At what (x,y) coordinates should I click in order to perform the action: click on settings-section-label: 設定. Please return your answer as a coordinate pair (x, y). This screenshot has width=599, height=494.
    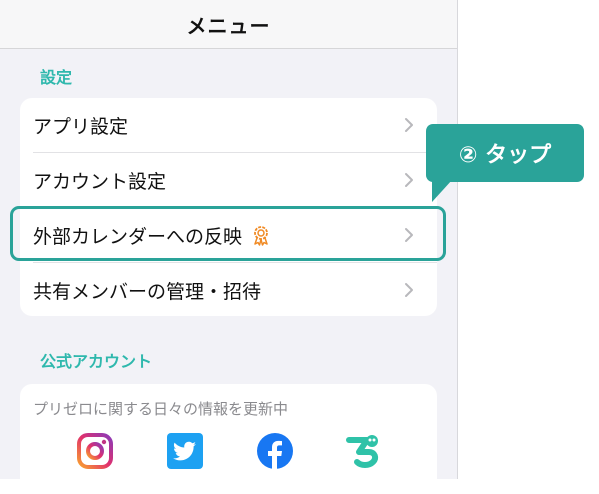
    Looking at the image, I should click on (56, 77).